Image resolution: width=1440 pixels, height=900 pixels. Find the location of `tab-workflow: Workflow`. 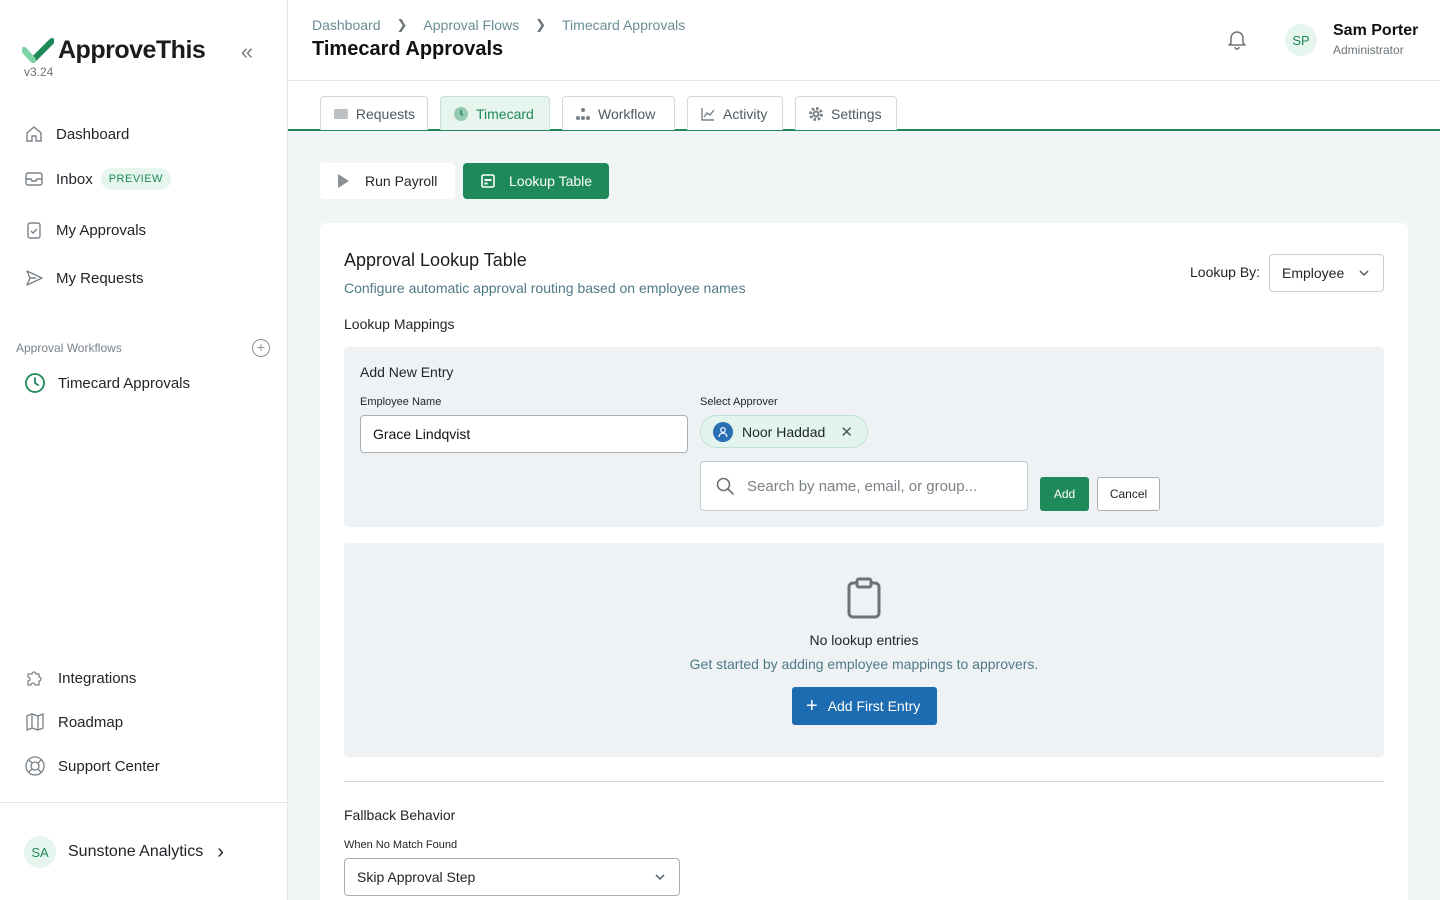

tab-workflow: Workflow is located at coordinates (618, 113).